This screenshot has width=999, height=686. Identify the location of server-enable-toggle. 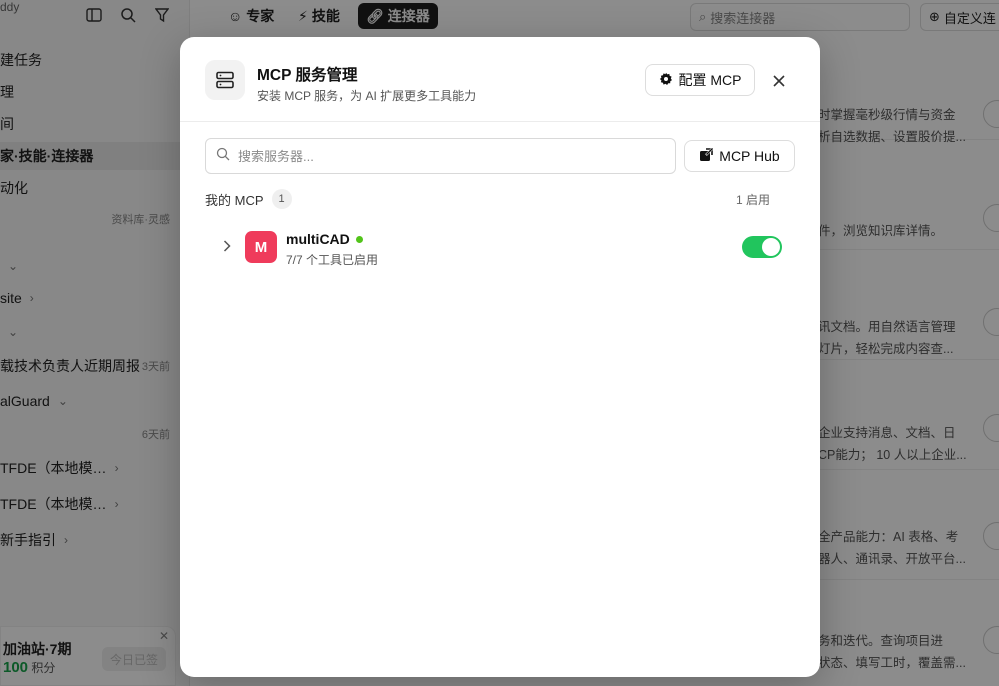
(762, 247).